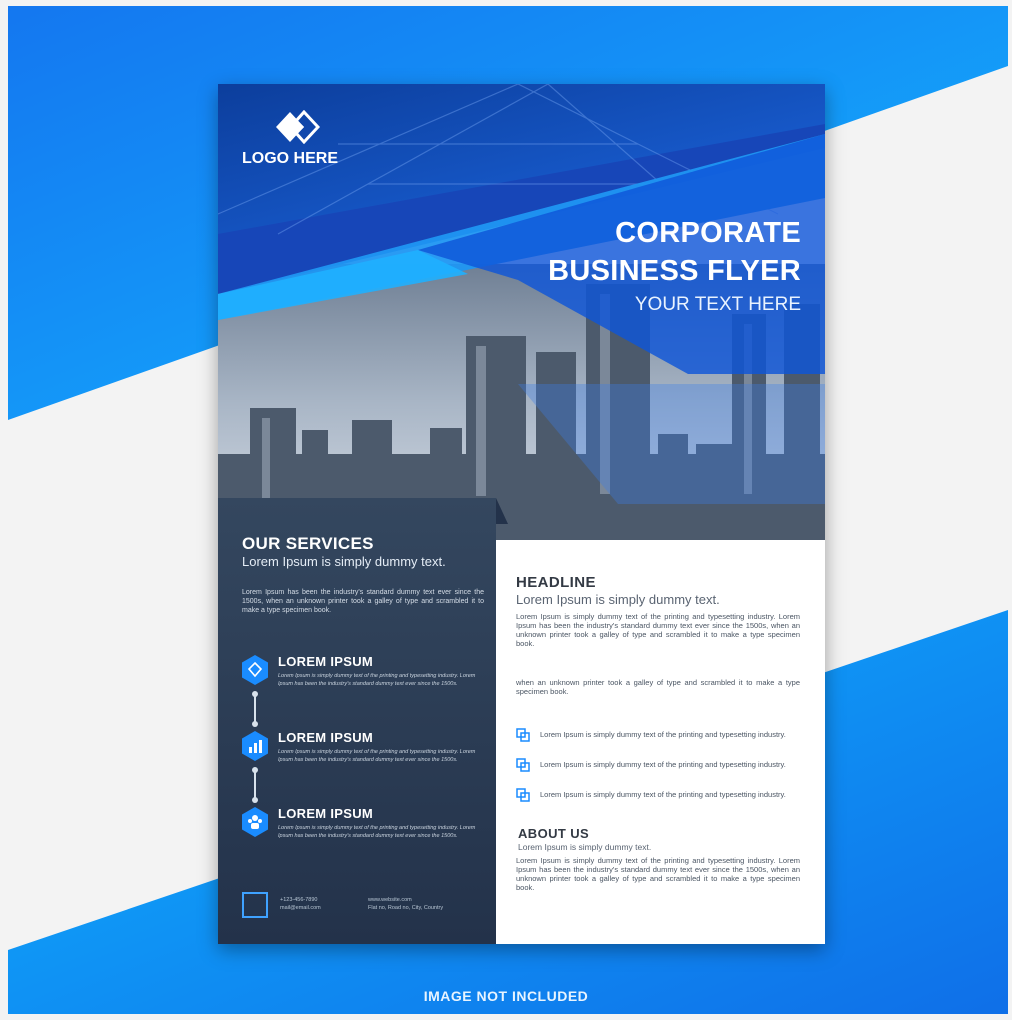 This screenshot has height=1020, width=1012. Describe the element at coordinates (618, 599) in the screenshot. I see `headline-subtitle: Lorem Ipsum is simply dummy text.` at that location.